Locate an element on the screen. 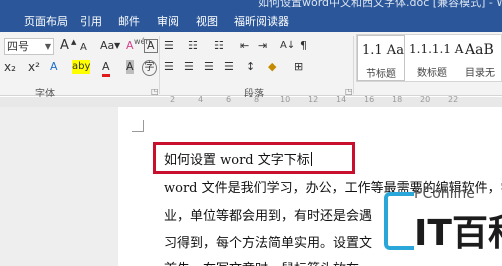 This screenshot has height=266, width=502. style-name: 节标题 is located at coordinates (381, 74).